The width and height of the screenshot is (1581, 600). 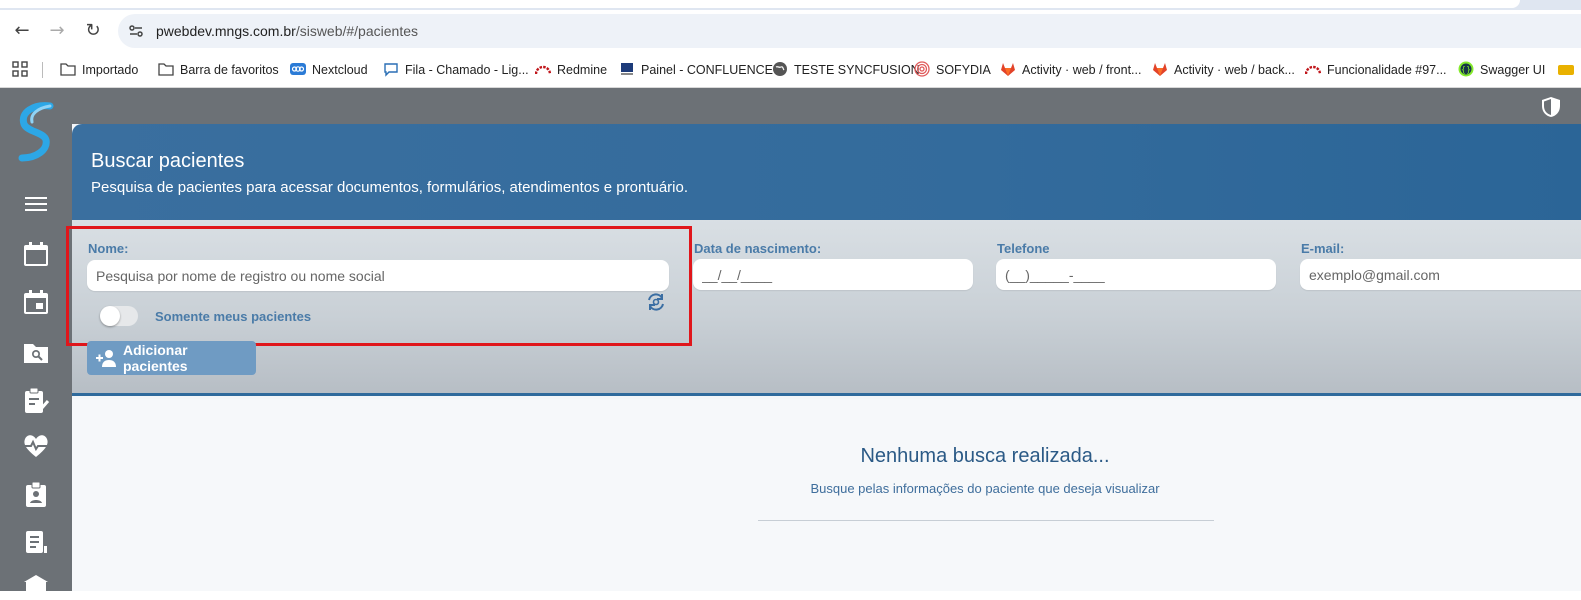 I want to click on meus-pacientes-toggle, so click(x=119, y=316).